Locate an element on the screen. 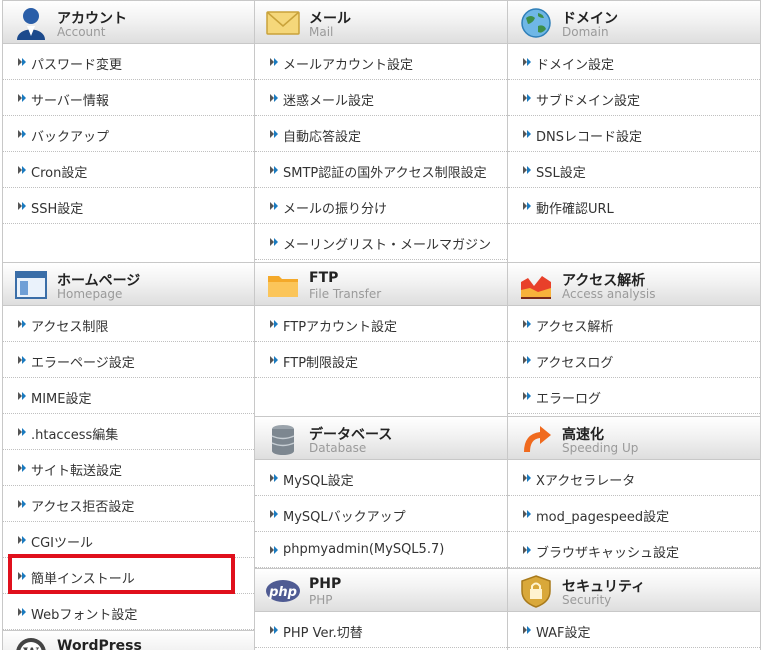  menu-item-label: SSH設定 is located at coordinates (57, 209).